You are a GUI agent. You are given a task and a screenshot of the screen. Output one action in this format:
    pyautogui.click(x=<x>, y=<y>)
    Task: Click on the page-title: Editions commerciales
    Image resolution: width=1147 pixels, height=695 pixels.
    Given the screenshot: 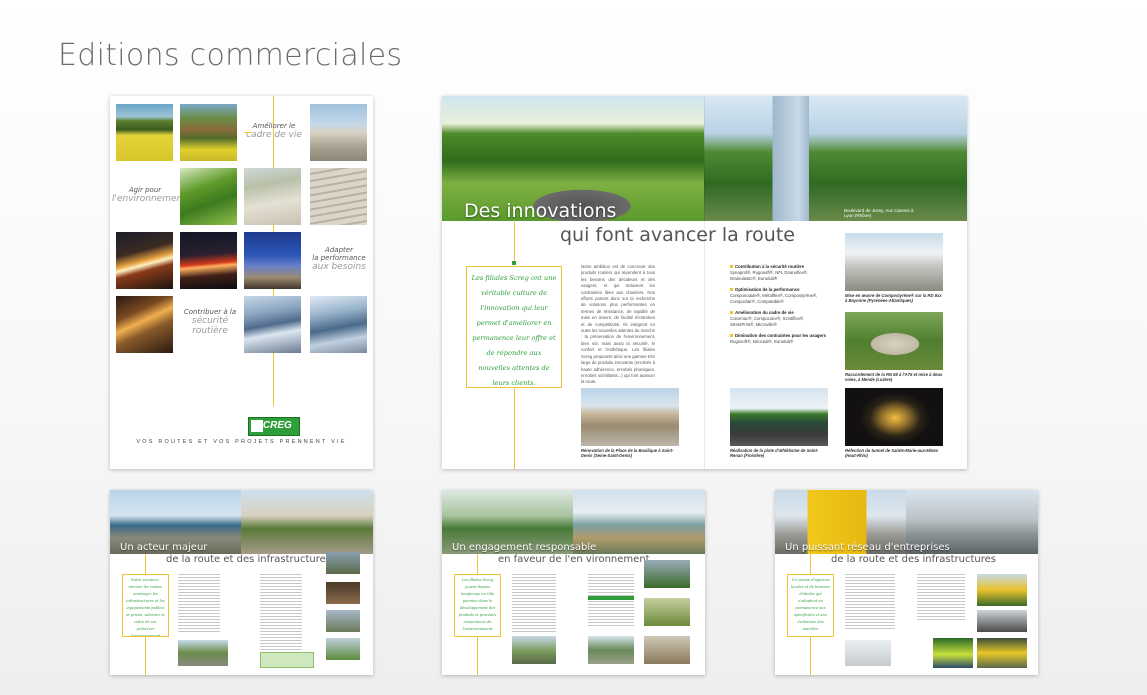 What is the action you would take?
    pyautogui.click(x=230, y=55)
    